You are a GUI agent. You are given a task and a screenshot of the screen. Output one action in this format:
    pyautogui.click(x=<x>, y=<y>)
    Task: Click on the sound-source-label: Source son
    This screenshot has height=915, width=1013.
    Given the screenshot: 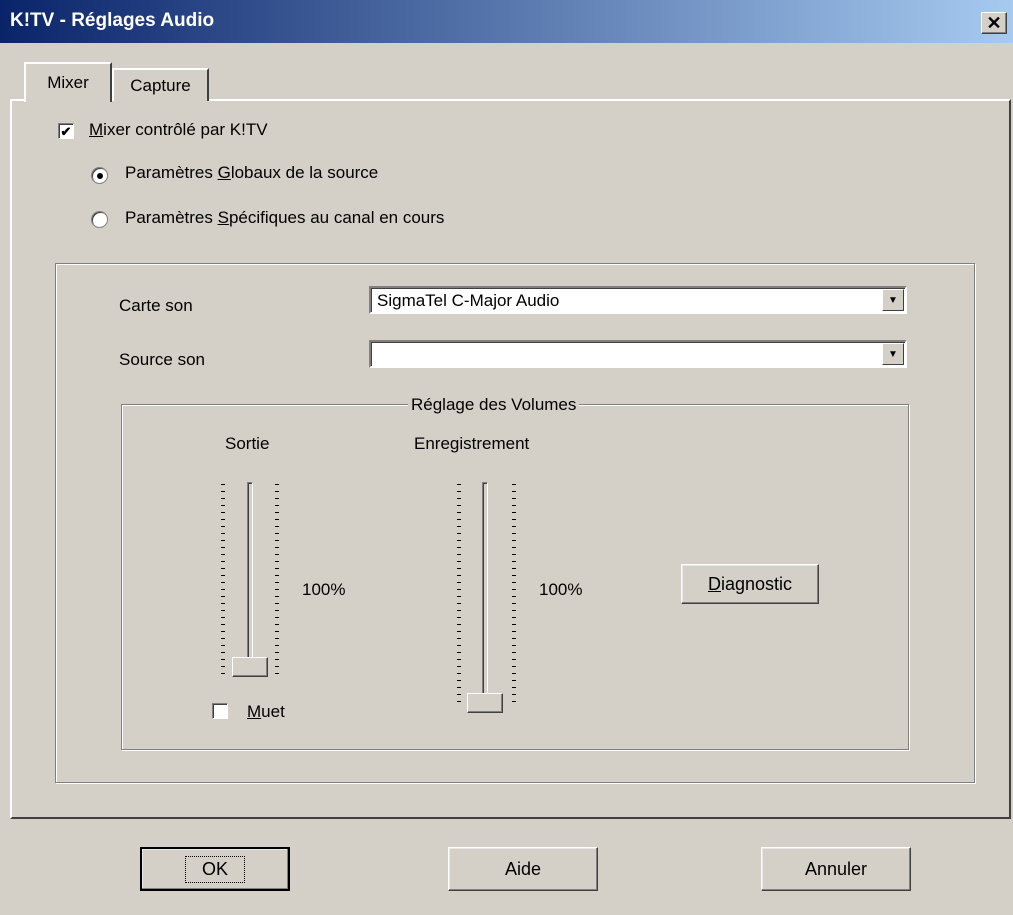 What is the action you would take?
    pyautogui.click(x=162, y=359)
    